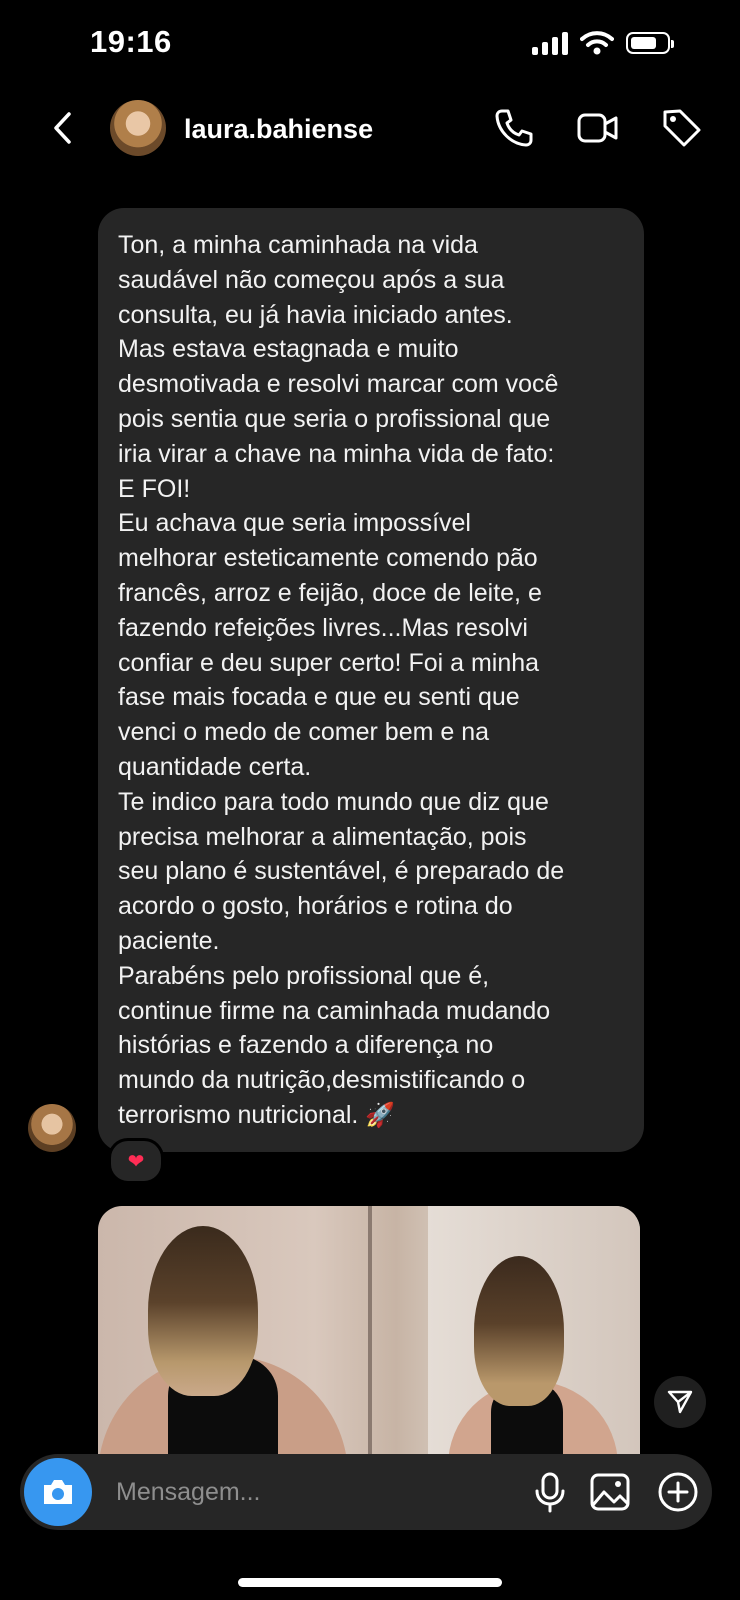  I want to click on status-icons, so click(603, 43).